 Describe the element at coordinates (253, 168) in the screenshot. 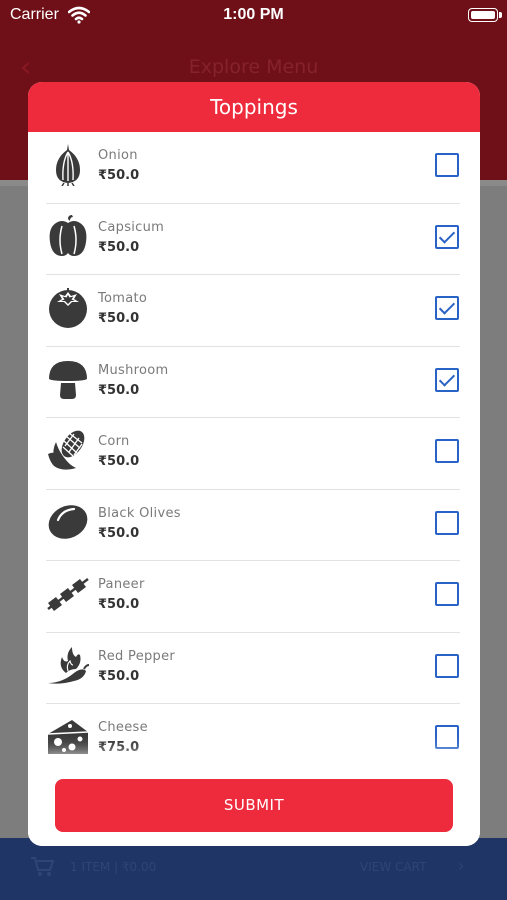

I see `topping-row-onion: Onion ₹50.0` at that location.